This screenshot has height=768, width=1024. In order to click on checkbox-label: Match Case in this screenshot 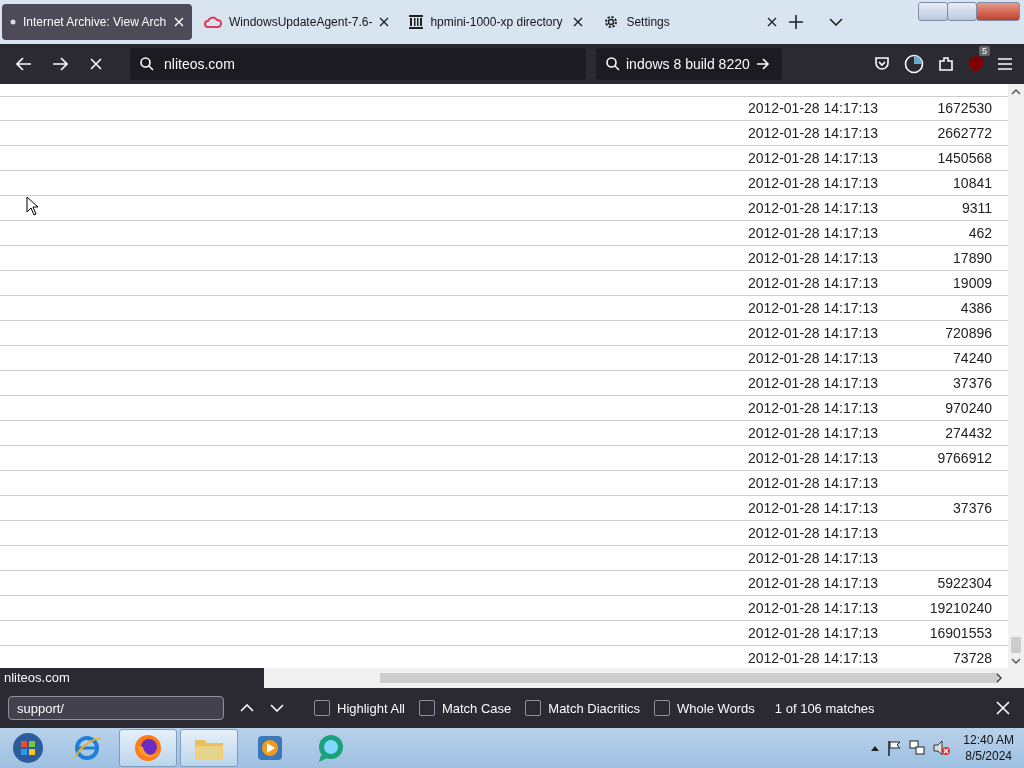, I will do `click(476, 708)`.